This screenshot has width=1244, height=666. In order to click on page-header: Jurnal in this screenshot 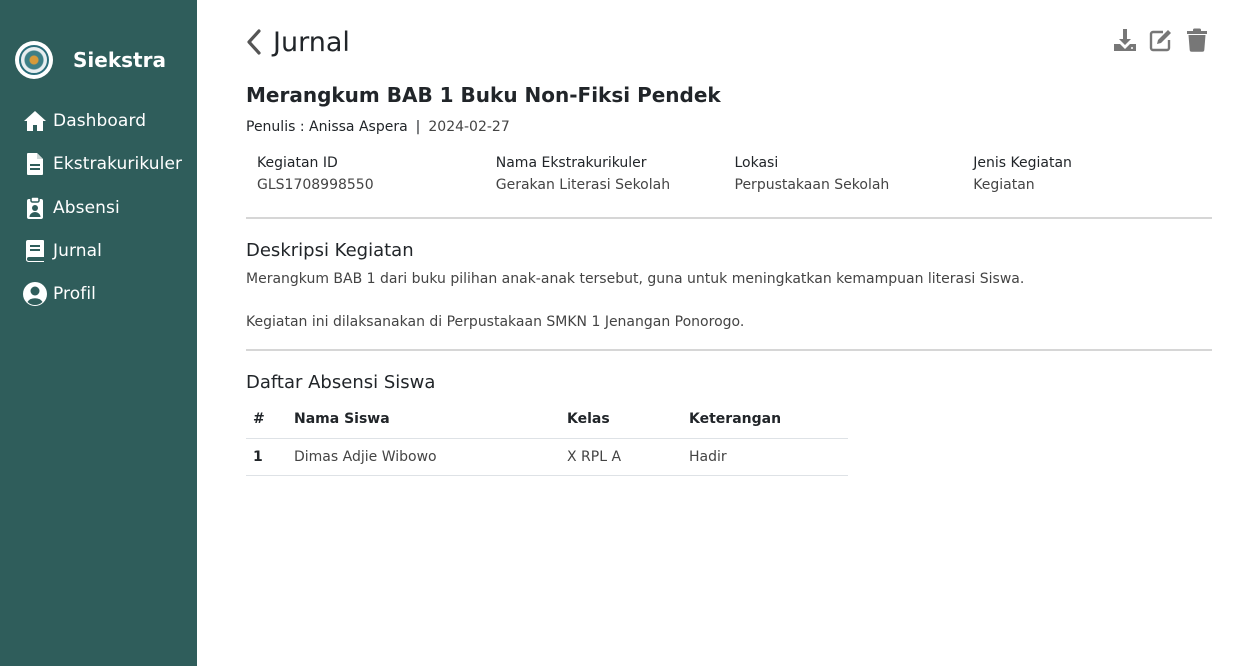, I will do `click(729, 45)`.